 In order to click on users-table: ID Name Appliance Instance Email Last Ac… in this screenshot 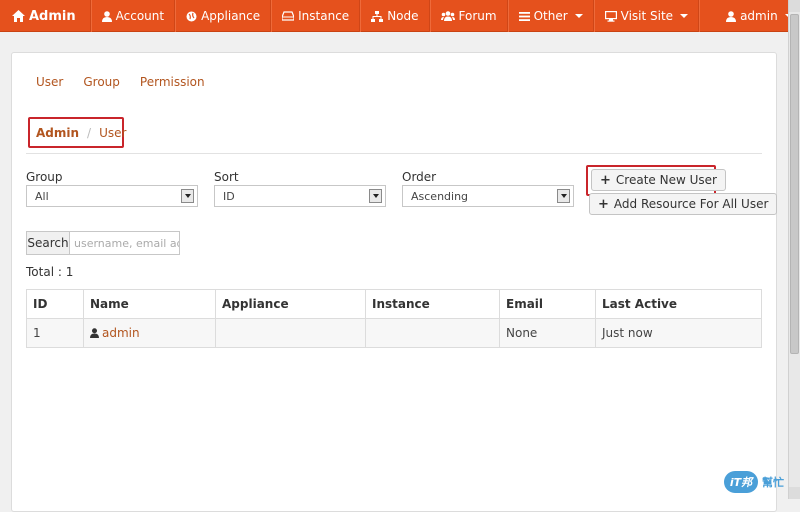, I will do `click(394, 318)`.